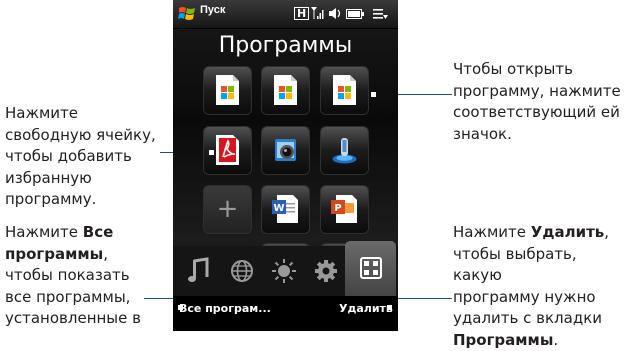  Describe the element at coordinates (556, 339) in the screenshot. I see `callout-text: .` at that location.